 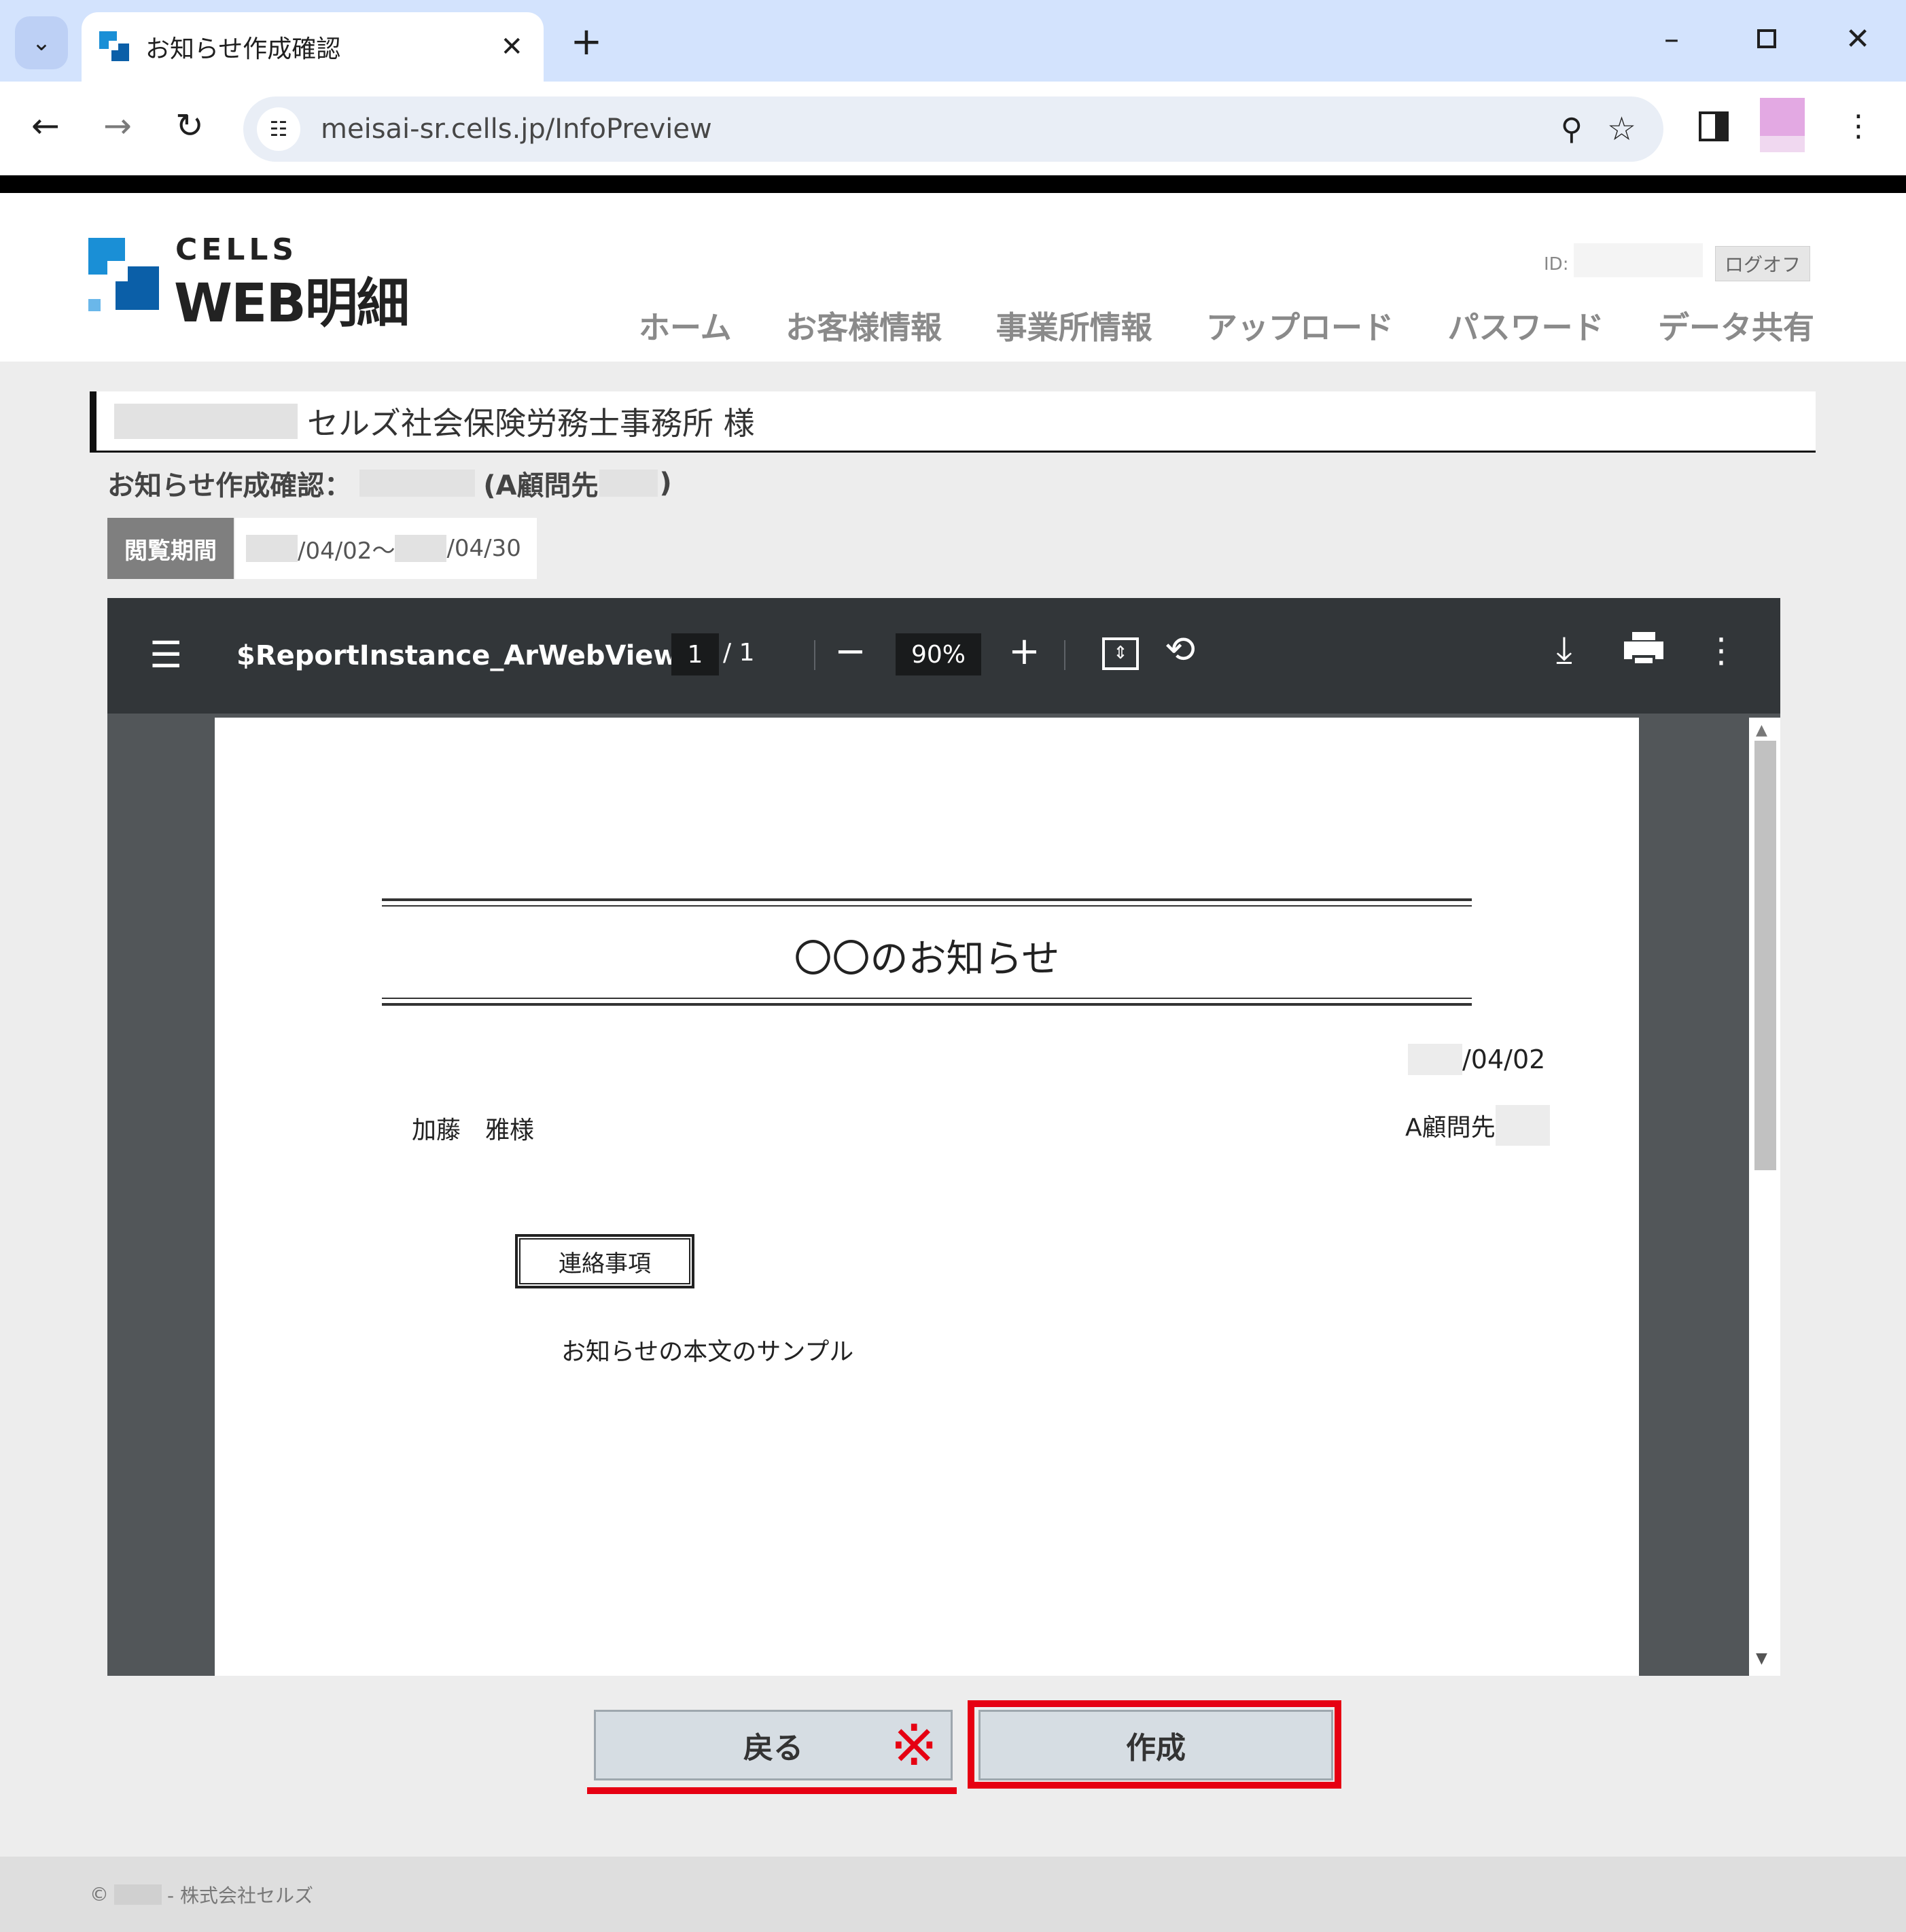 What do you see at coordinates (1858, 39) in the screenshot?
I see `window-close-icon: ✕` at bounding box center [1858, 39].